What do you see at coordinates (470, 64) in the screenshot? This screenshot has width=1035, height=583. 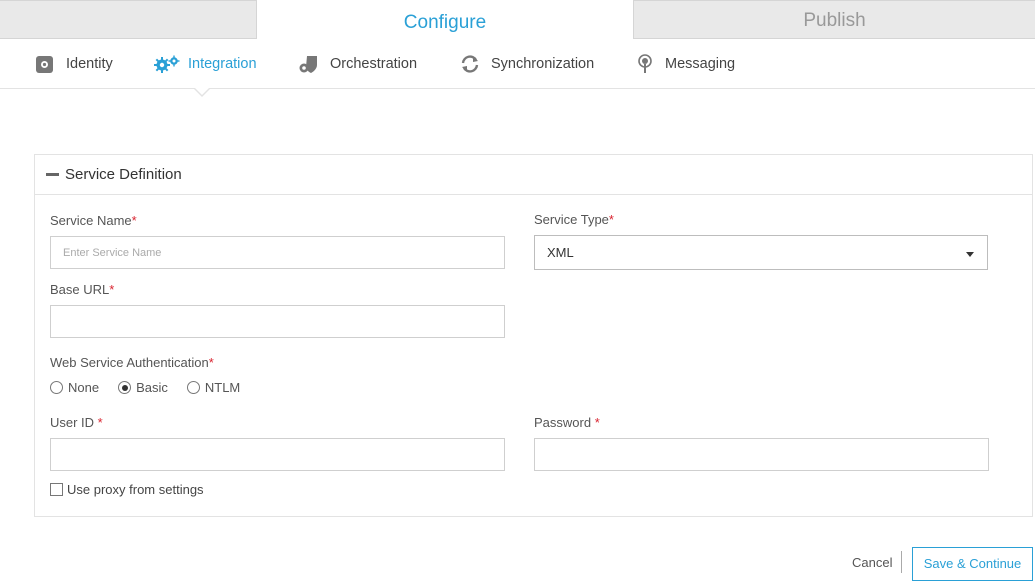 I see `sync-icon` at bounding box center [470, 64].